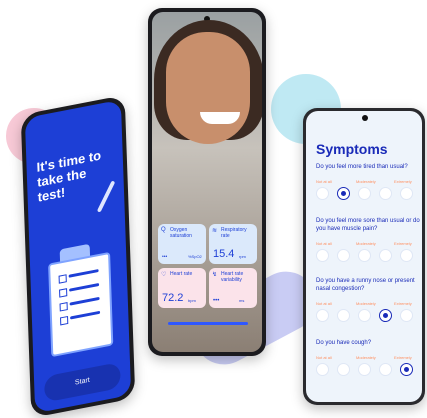  Describe the element at coordinates (181, 274) in the screenshot. I see `tile-label: Heart rate` at that location.